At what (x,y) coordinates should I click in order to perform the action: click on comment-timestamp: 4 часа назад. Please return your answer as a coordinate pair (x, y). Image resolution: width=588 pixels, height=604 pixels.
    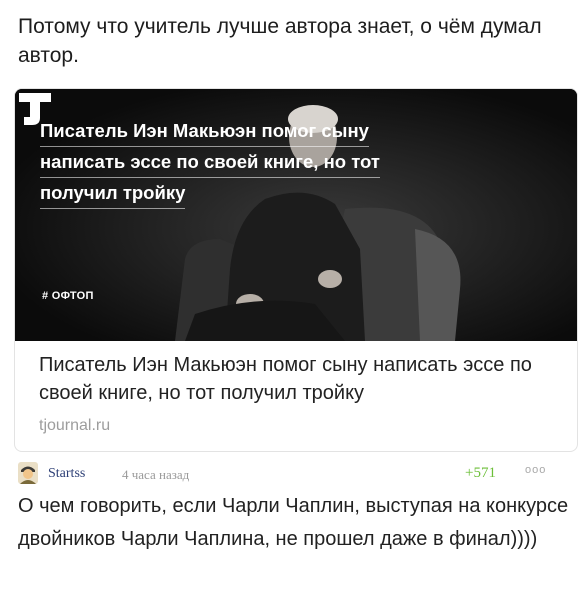
    Looking at the image, I should click on (156, 474).